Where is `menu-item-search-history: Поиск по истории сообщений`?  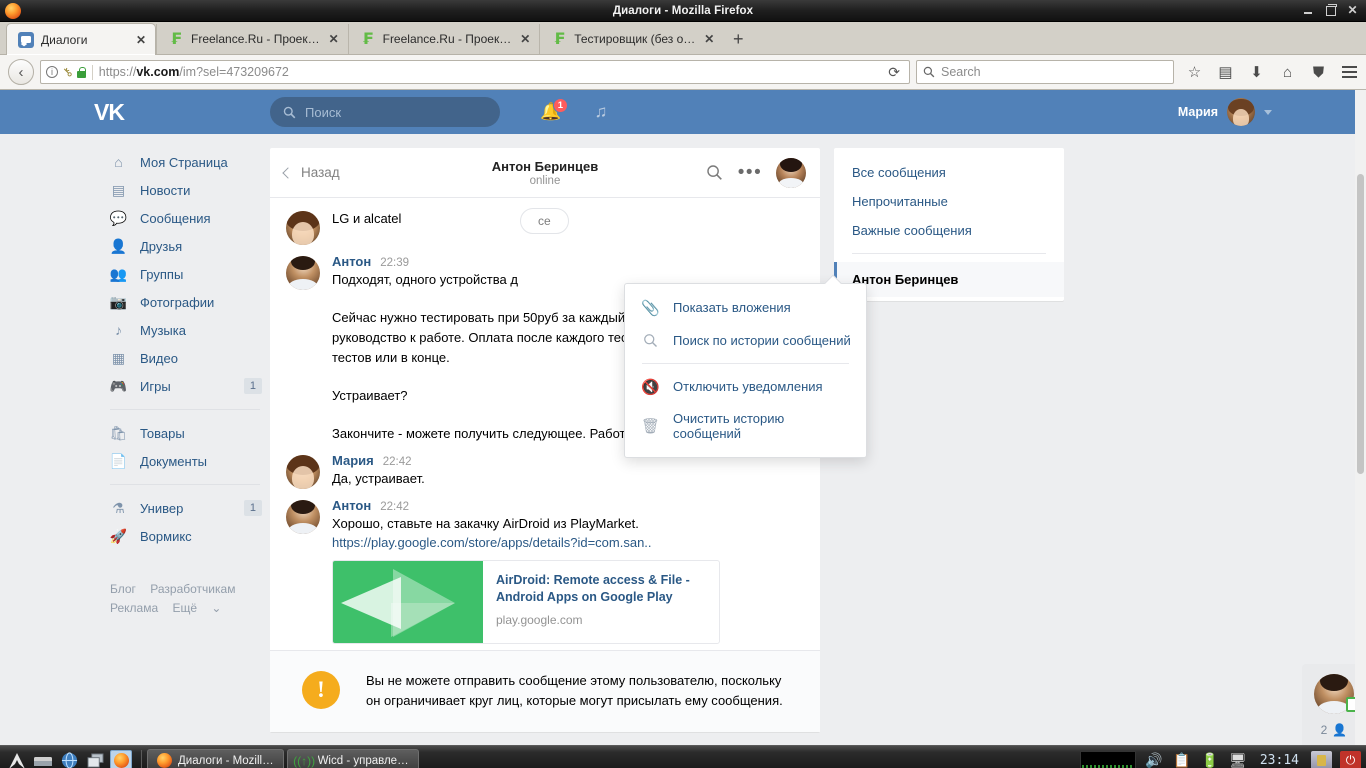 menu-item-search-history: Поиск по истории сообщений is located at coordinates (745, 340).